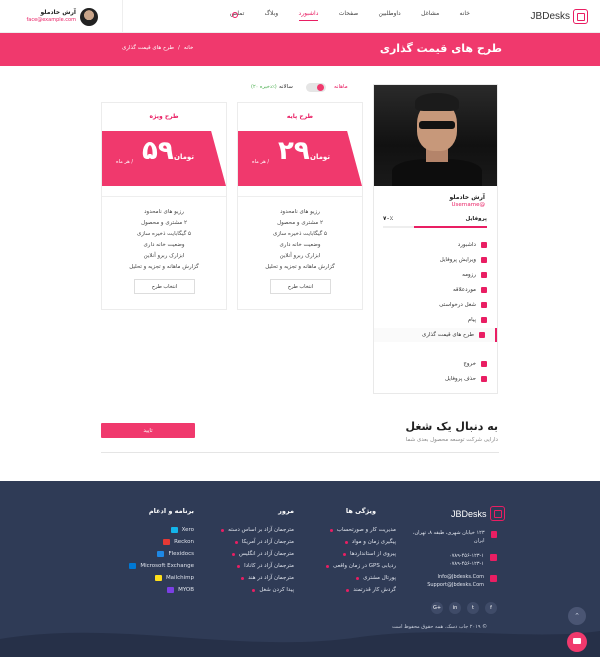  Describe the element at coordinates (430, 15) in the screenshot. I see `nav-jobs: مشاغل` at that location.